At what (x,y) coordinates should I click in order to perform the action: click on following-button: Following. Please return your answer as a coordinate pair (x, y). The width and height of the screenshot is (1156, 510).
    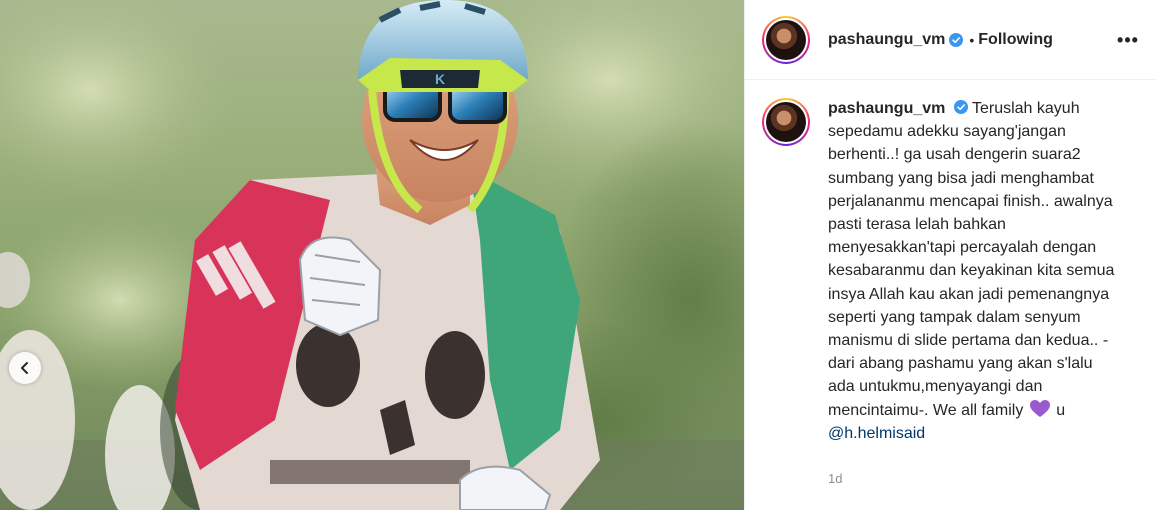
    Looking at the image, I should click on (1015, 40).